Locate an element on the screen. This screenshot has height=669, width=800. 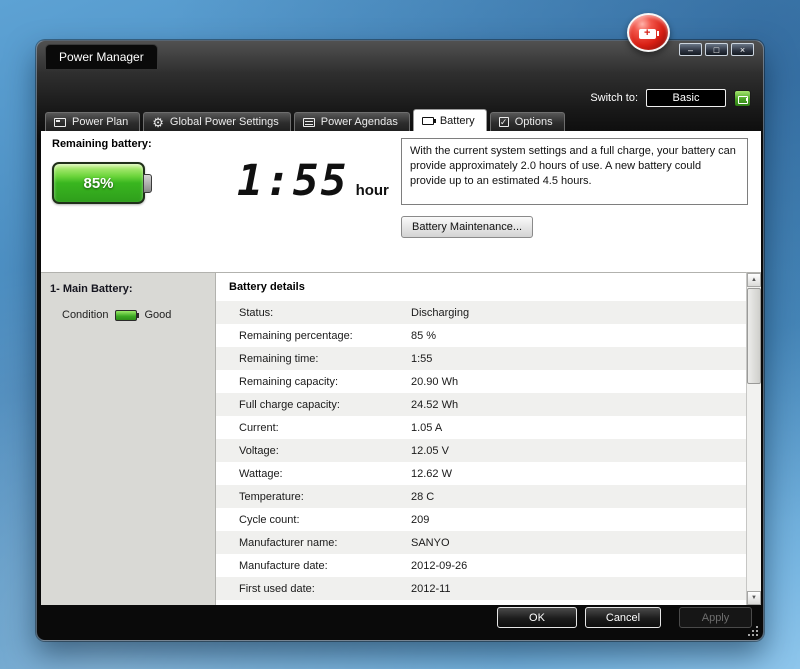
detail-value: 12.62 W is located at coordinates (431, 473).